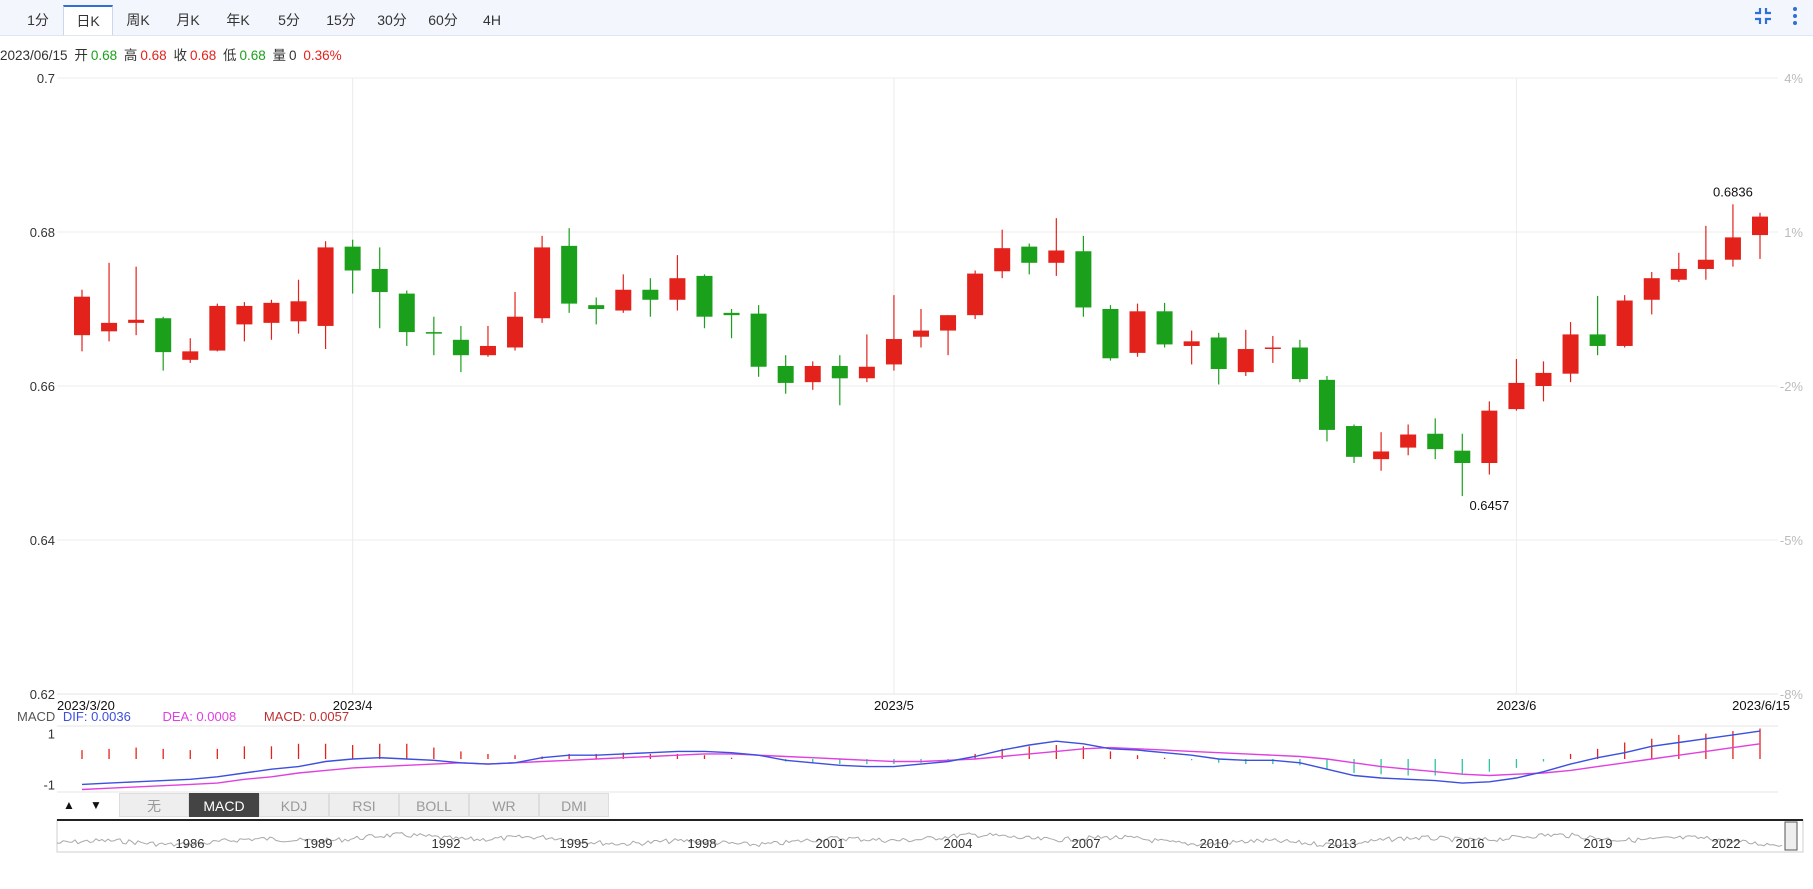 This screenshot has width=1813, height=889. Describe the element at coordinates (42, 540) in the screenshot. I see `y-tick-label: 0.64` at that location.